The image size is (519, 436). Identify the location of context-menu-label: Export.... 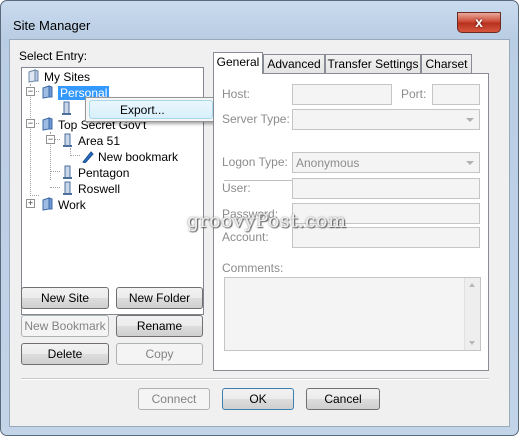
(142, 110).